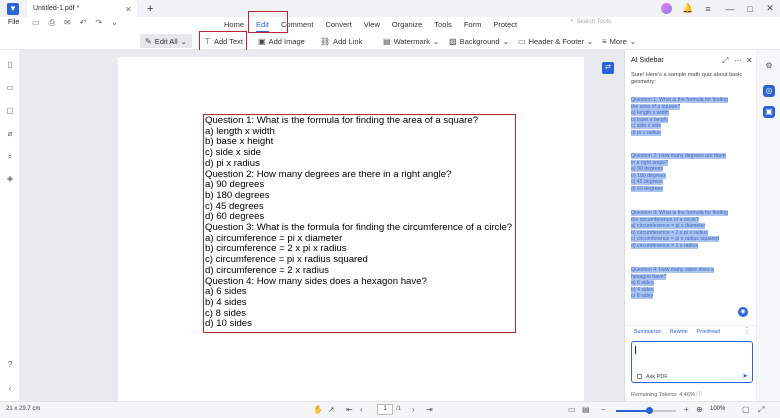 The image size is (780, 418). What do you see at coordinates (234, 24) in the screenshot?
I see `menu-home: Home` at bounding box center [234, 24].